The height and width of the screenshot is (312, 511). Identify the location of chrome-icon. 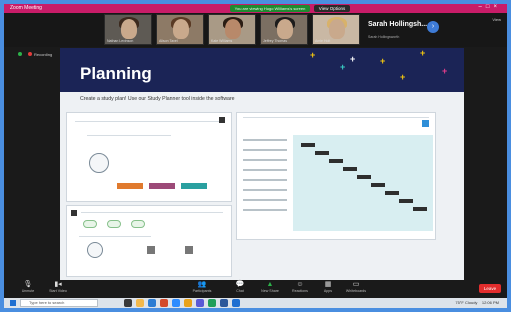
(188, 303).